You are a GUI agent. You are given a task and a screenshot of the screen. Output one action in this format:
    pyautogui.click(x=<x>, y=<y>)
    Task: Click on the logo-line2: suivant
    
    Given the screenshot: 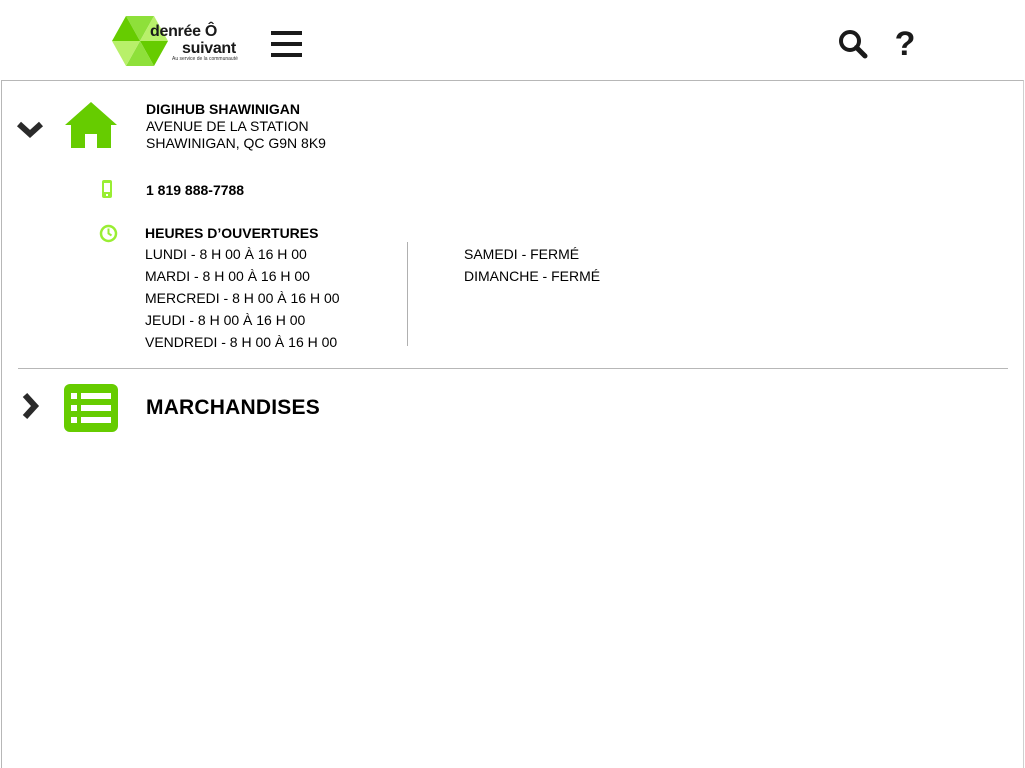 What is the action you would take?
    pyautogui.click(x=209, y=48)
    